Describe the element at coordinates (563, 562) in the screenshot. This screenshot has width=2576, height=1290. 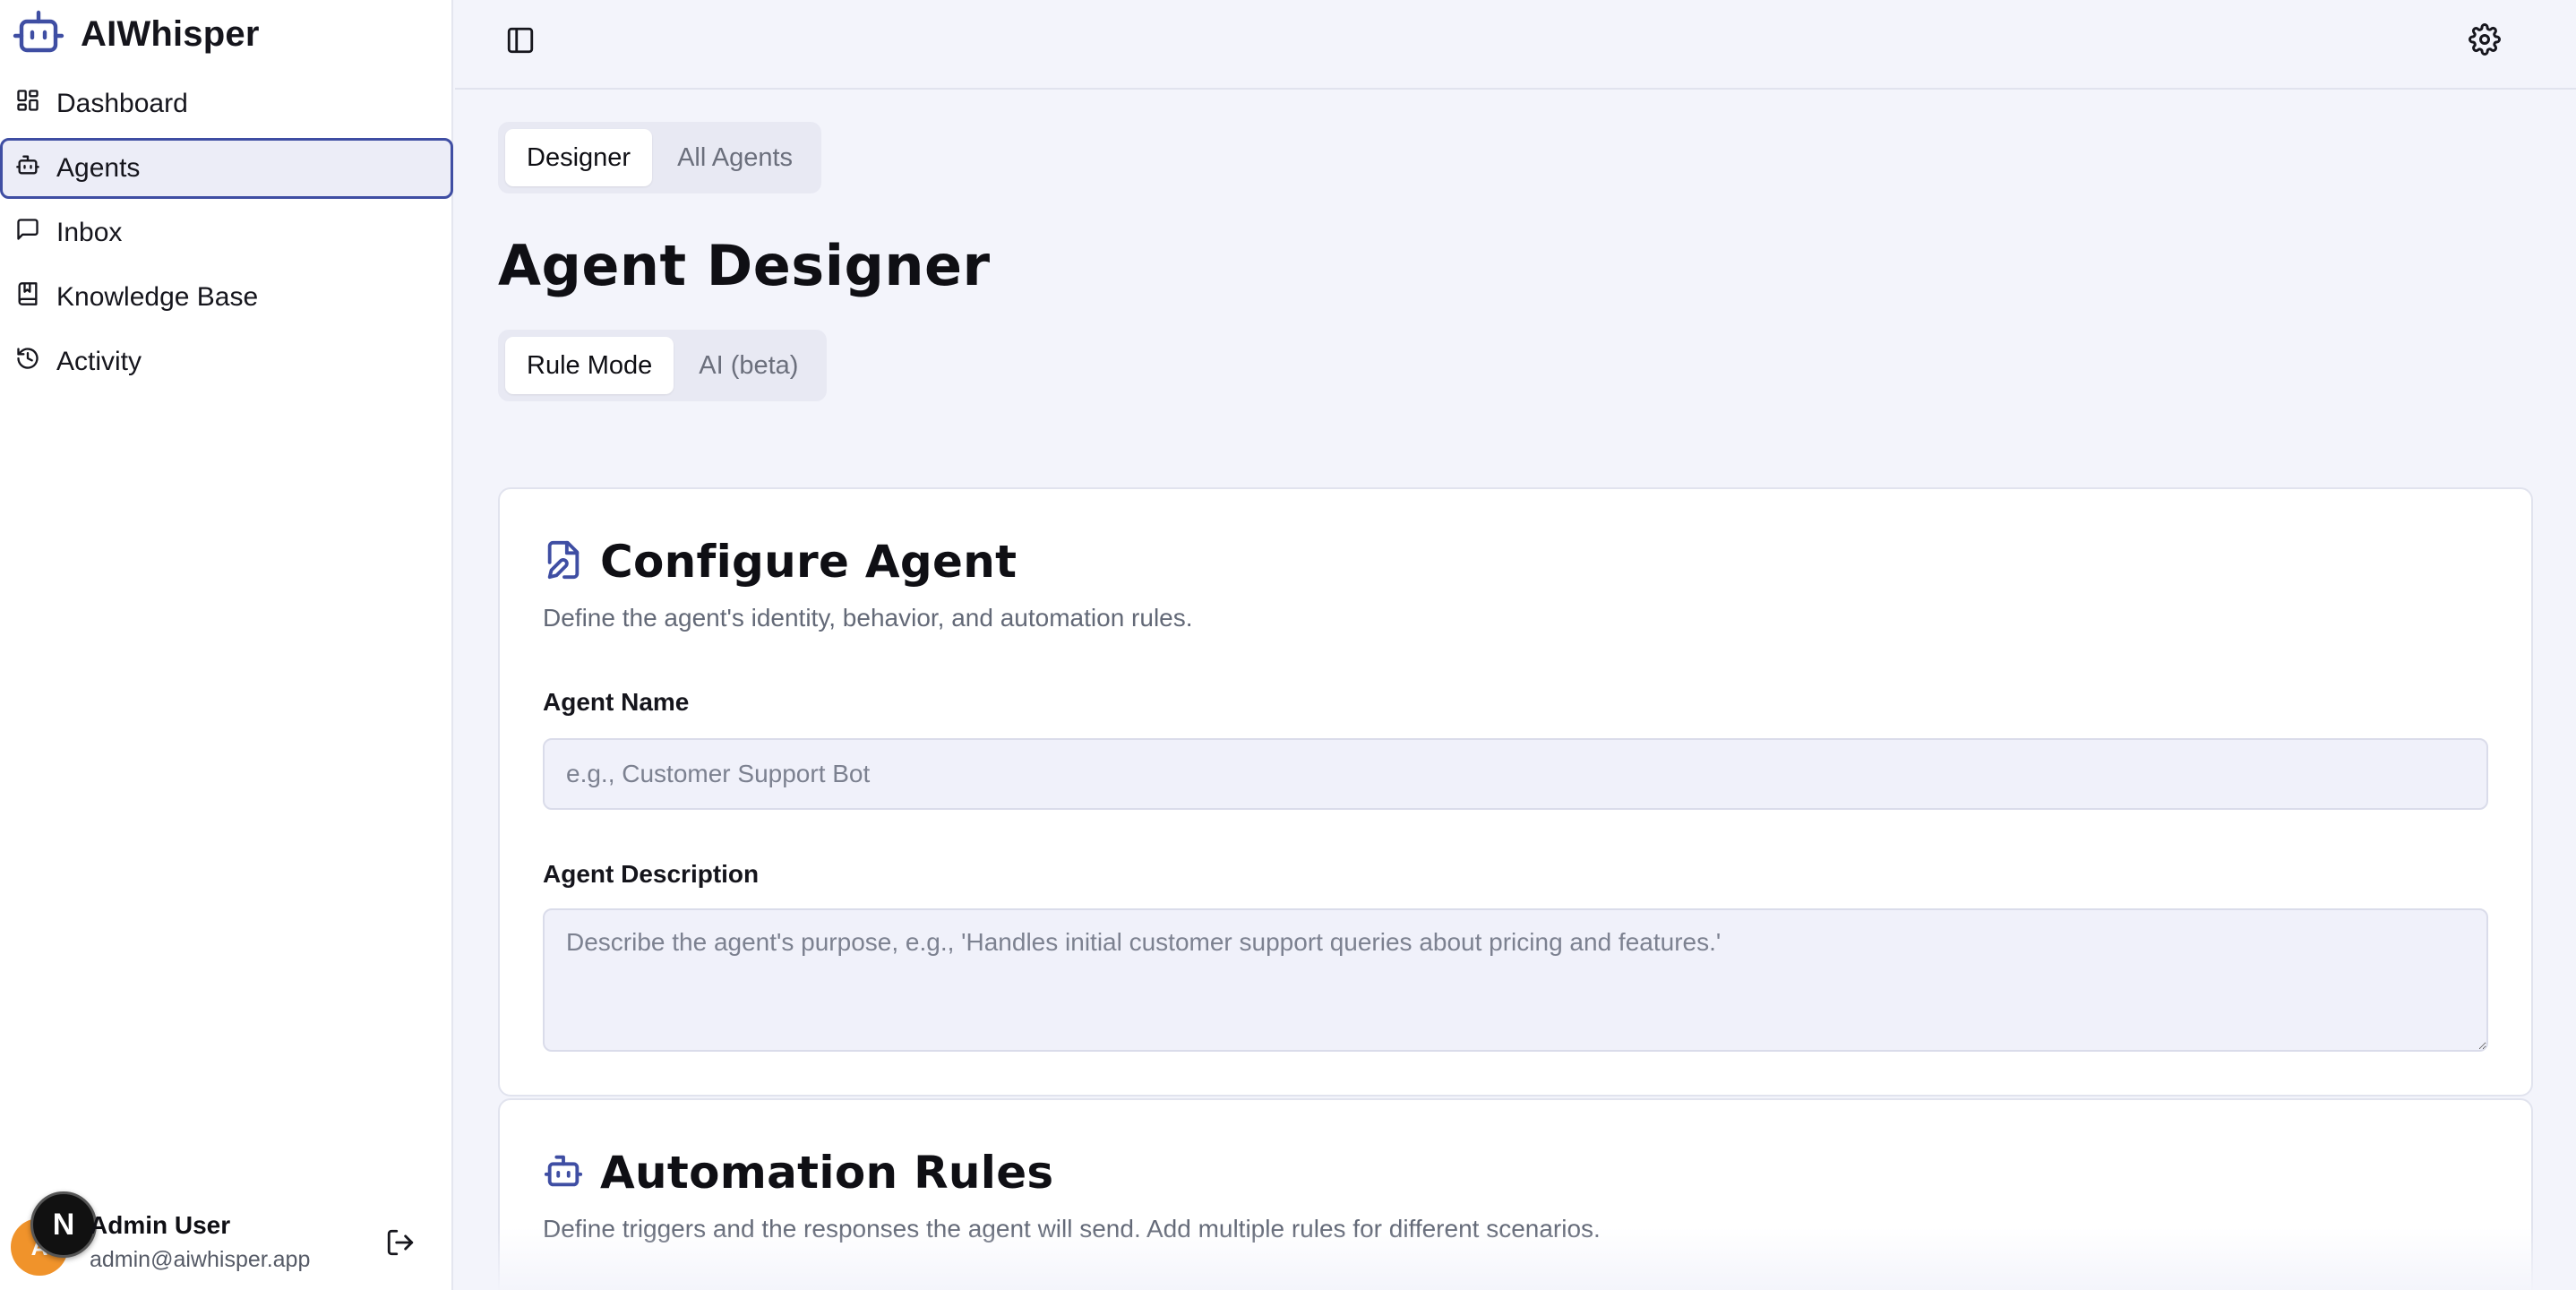
I see `file-edit-icon` at that location.